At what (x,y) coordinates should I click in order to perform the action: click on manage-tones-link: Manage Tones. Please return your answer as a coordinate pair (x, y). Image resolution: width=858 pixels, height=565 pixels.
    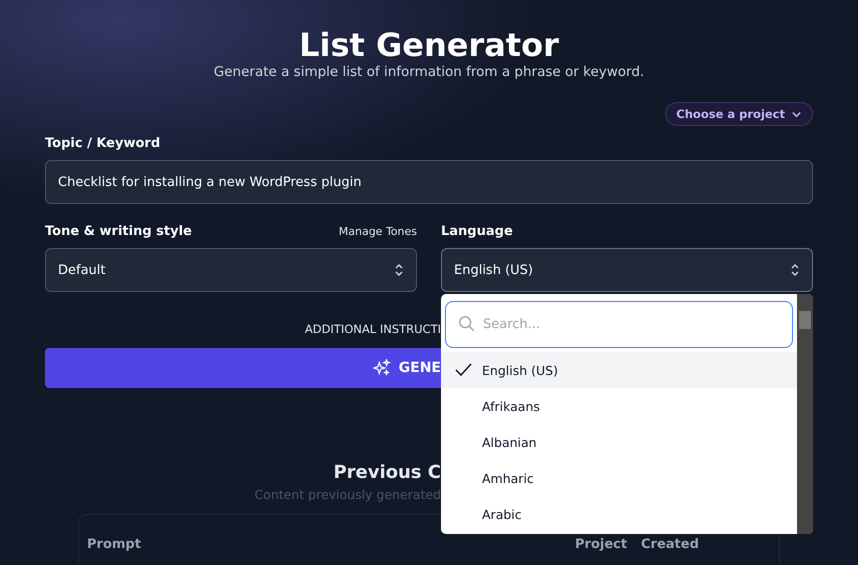
    Looking at the image, I should click on (377, 231).